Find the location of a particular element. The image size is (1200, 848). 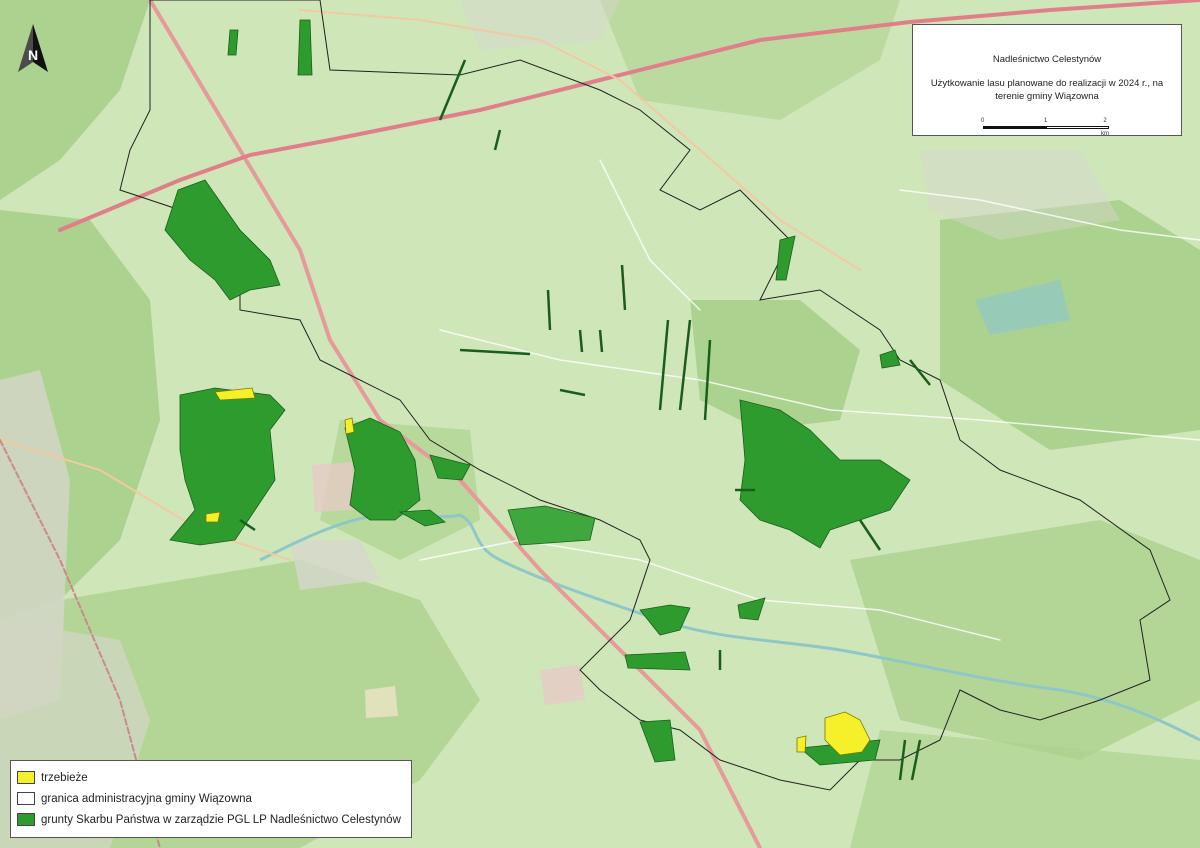

legend-item-boundary: granica administracyjna gminy Wiązowna is located at coordinates (211, 798).